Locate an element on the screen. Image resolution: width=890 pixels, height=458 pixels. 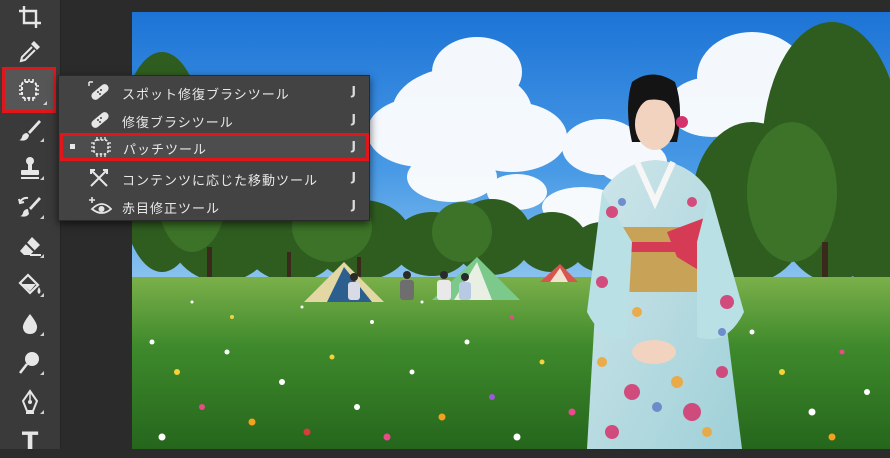
menu-item-label: 赤目修正ツール is located at coordinates (171, 209).